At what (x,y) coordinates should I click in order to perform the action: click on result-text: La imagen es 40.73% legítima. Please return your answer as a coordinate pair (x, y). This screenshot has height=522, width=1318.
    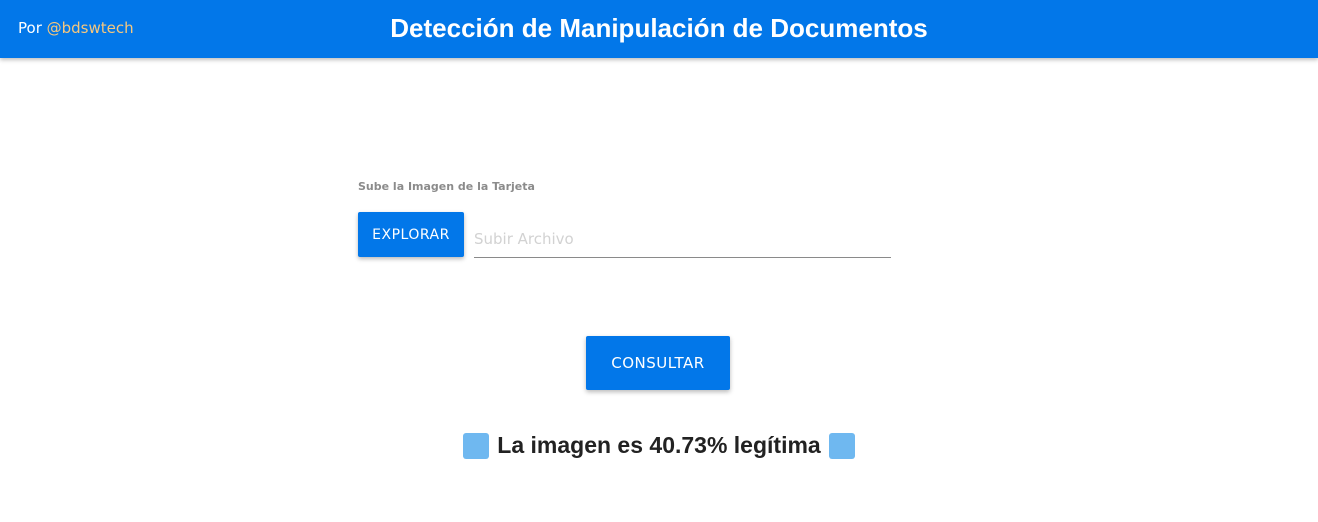
    Looking at the image, I should click on (659, 445).